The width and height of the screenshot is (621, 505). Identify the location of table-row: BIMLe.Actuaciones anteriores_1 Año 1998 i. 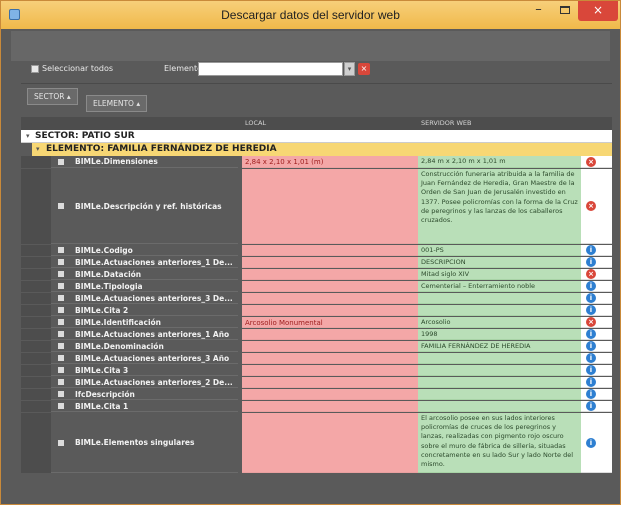
(316, 334).